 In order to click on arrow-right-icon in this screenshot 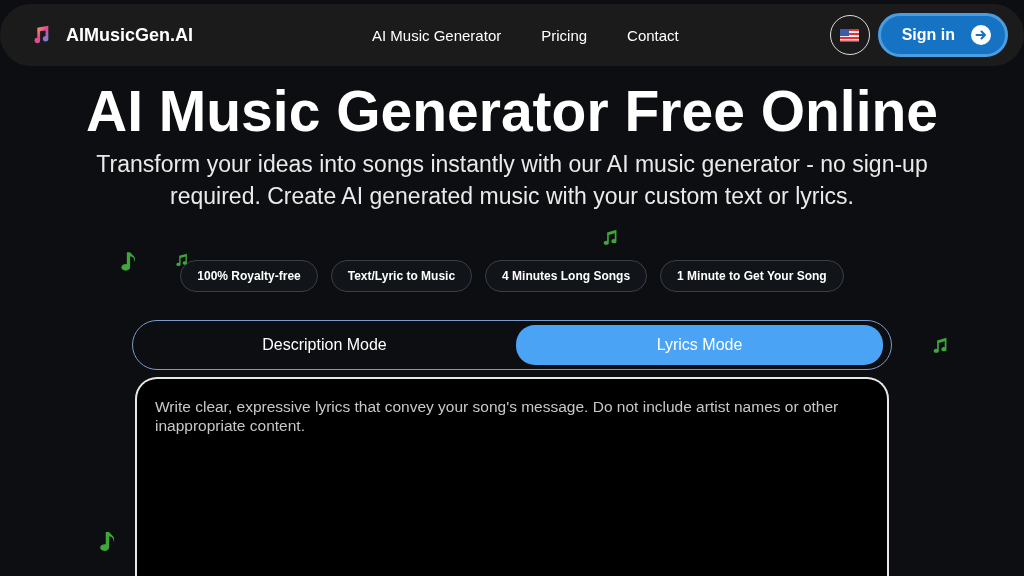, I will do `click(981, 35)`.